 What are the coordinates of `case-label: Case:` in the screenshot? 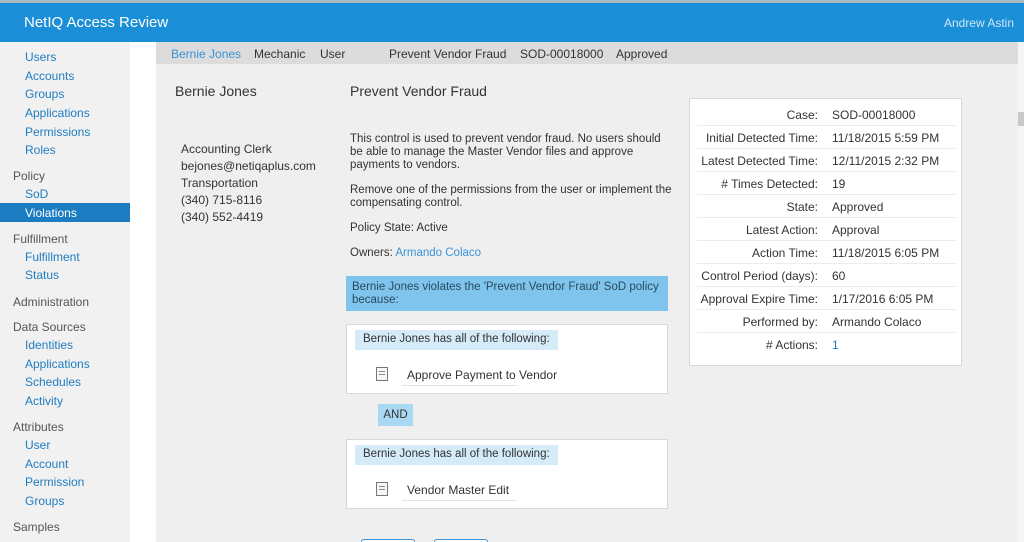 It's located at (802, 115).